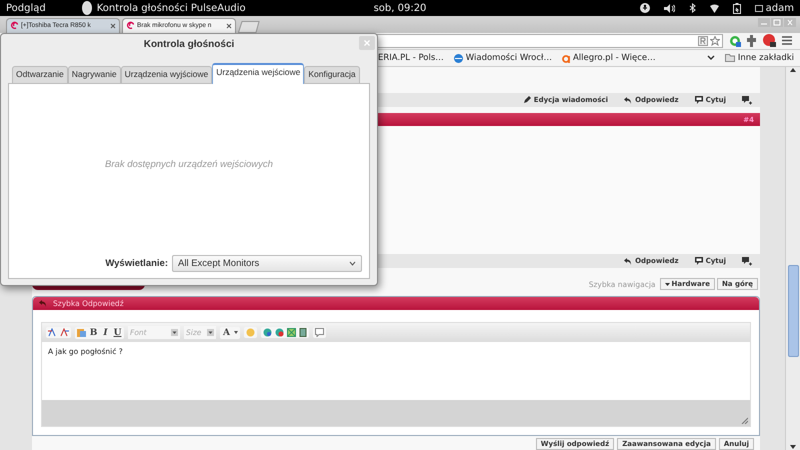  Describe the element at coordinates (566, 58) in the screenshot. I see `letter-icon` at that location.